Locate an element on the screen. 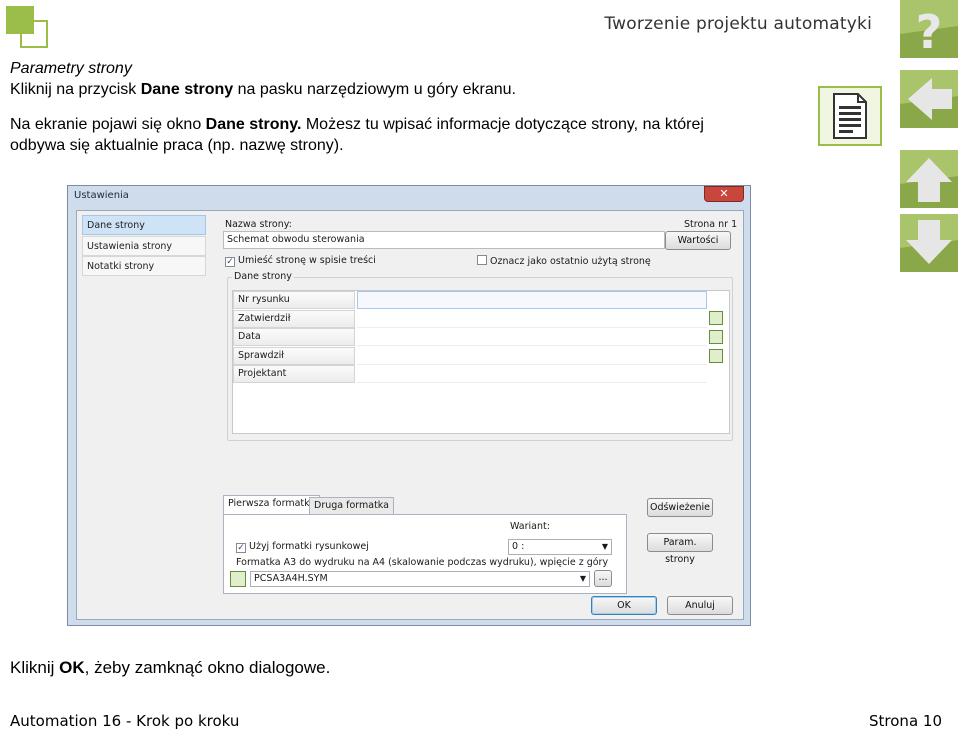 The width and height of the screenshot is (960, 733). grid-row-label: Nr rysunku is located at coordinates (294, 300).